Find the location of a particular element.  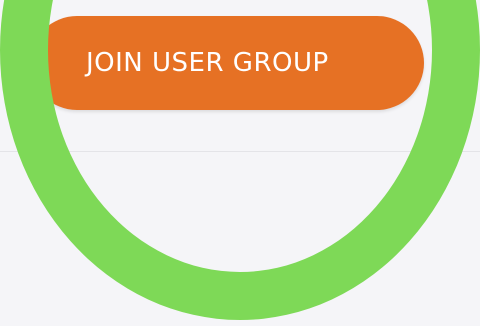

section-divider is located at coordinates (240, 151).